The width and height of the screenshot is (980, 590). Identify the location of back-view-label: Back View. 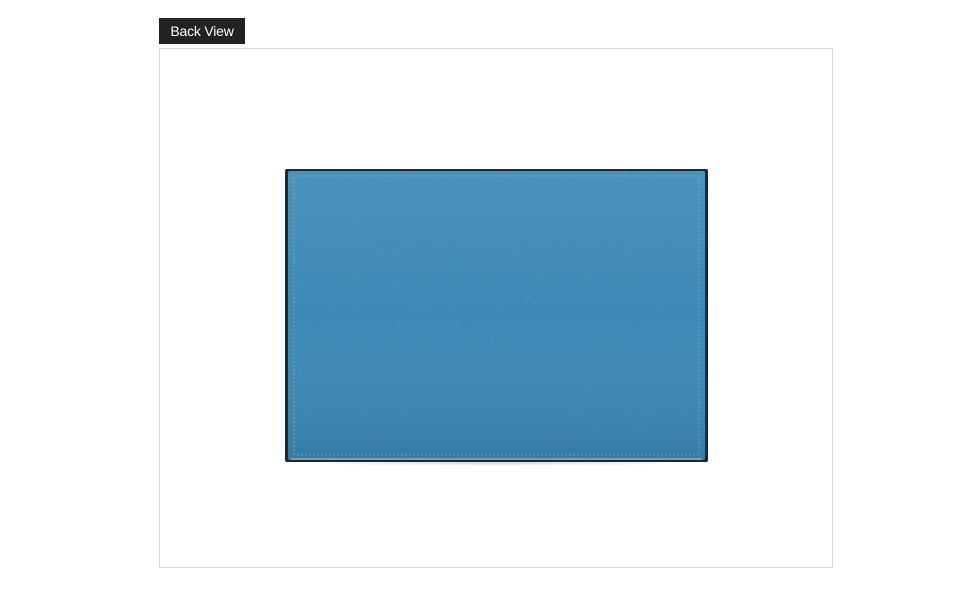
(202, 31).